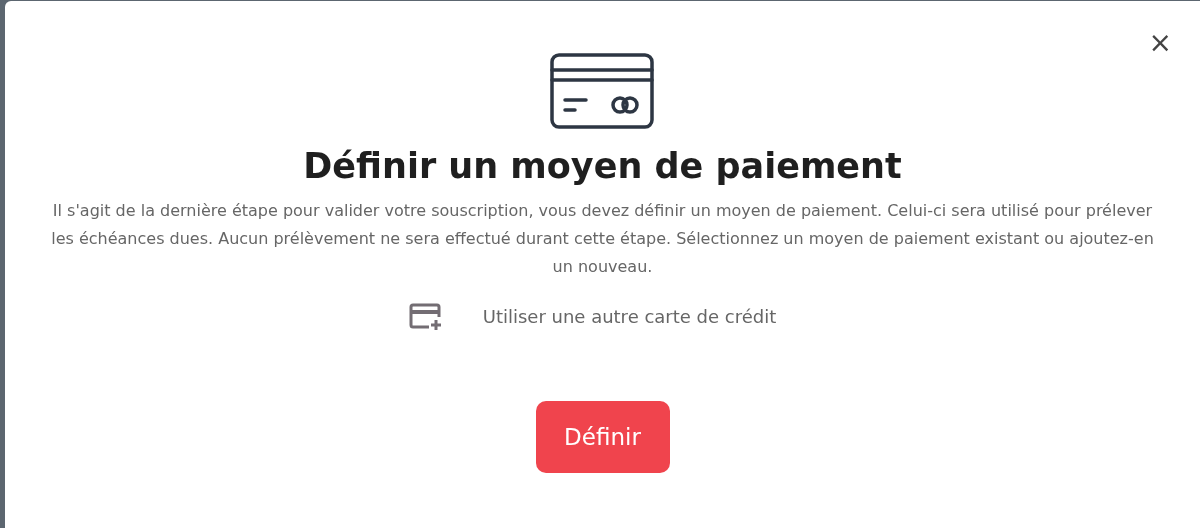 The width and height of the screenshot is (1200, 528). What do you see at coordinates (629, 317) in the screenshot?
I see `option-label: Utiliser une autre carte de crédit` at bounding box center [629, 317].